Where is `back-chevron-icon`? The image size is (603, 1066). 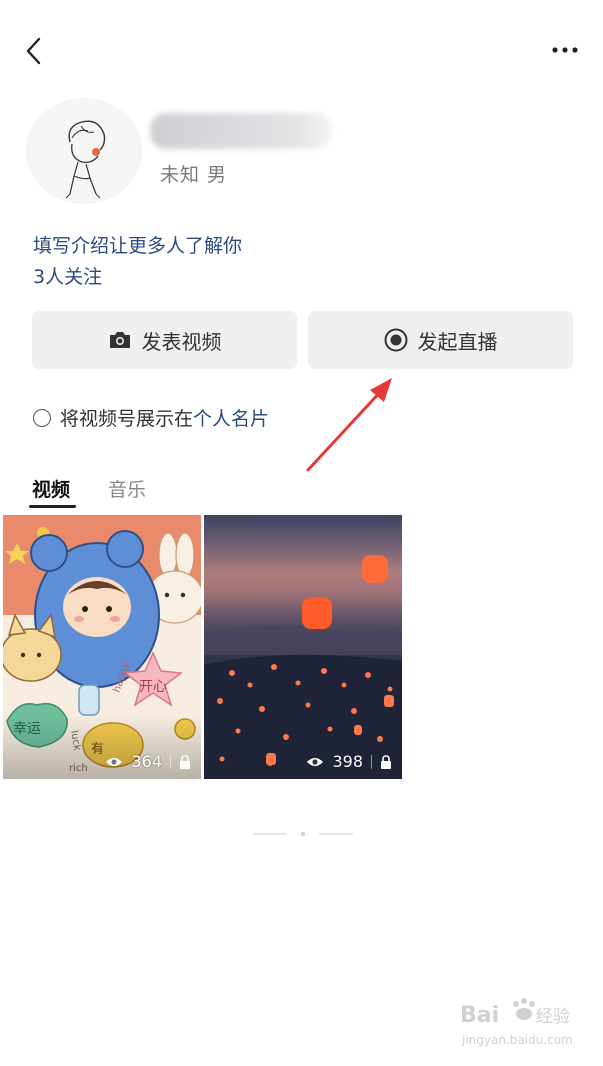 back-chevron-icon is located at coordinates (35, 51).